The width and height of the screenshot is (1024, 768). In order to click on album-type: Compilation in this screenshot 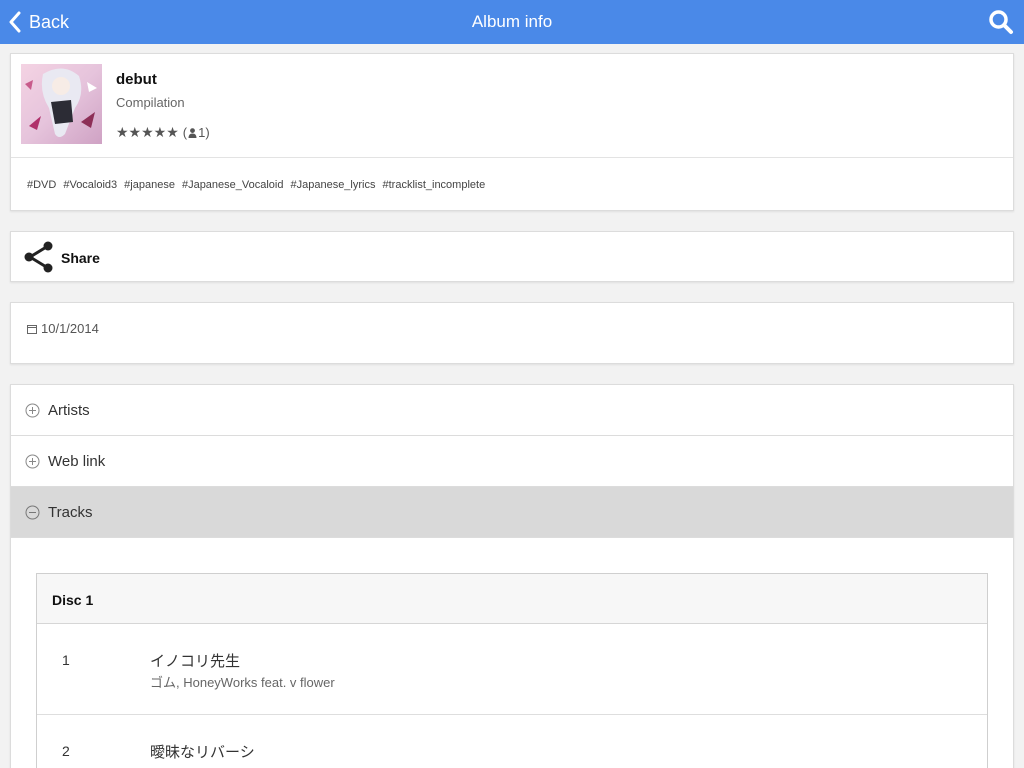, I will do `click(150, 102)`.